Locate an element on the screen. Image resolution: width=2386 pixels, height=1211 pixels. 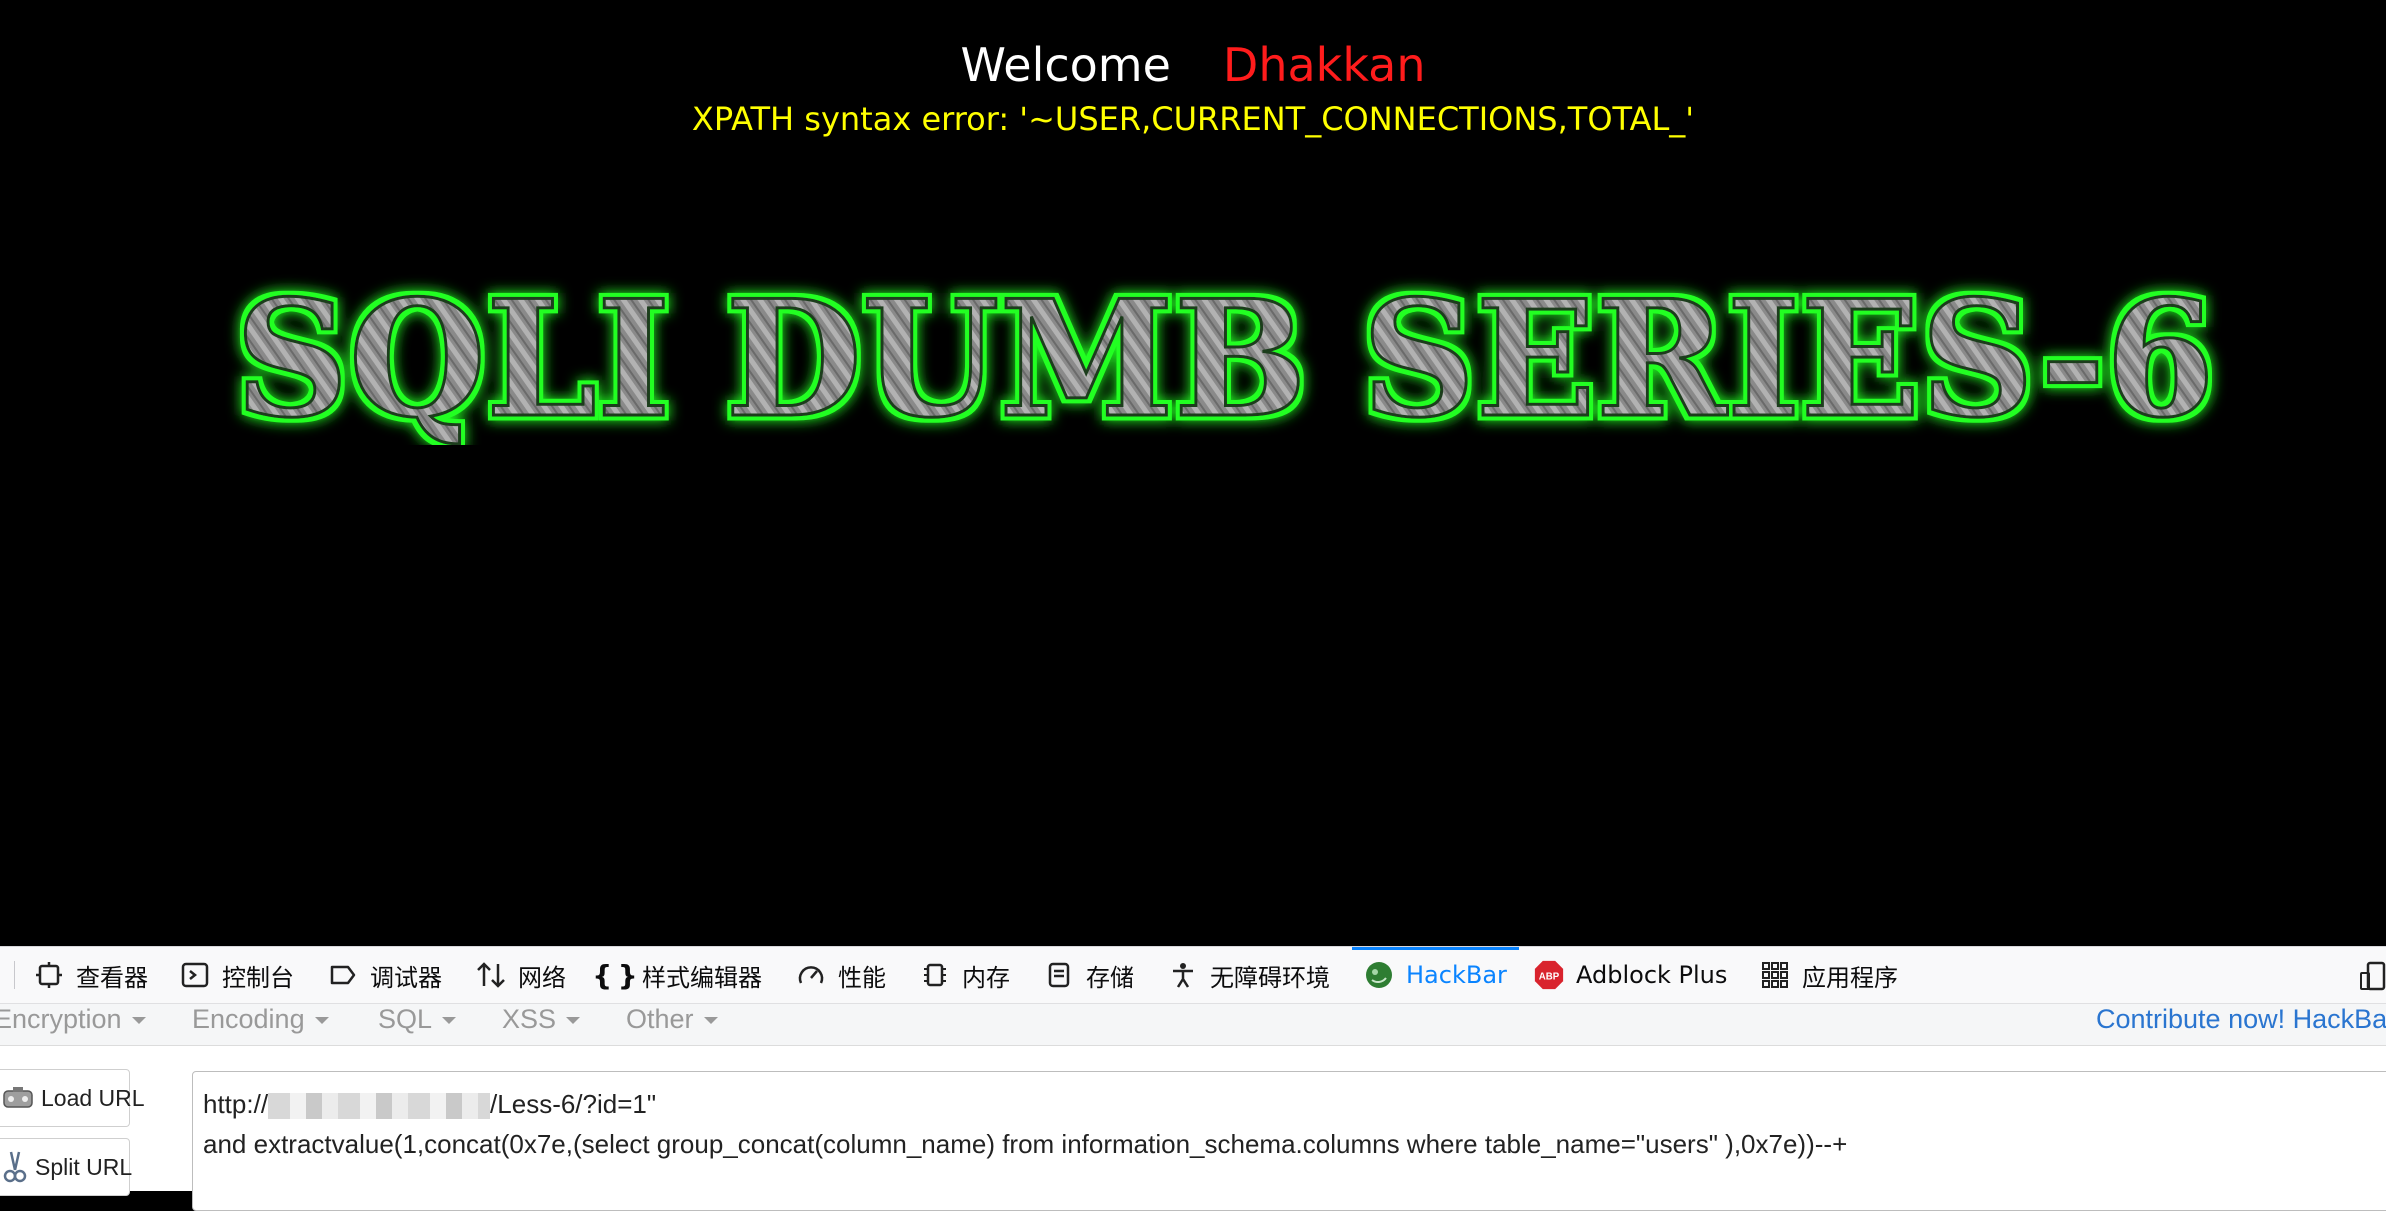
split-url-label: Split URL is located at coordinates (84, 1166).